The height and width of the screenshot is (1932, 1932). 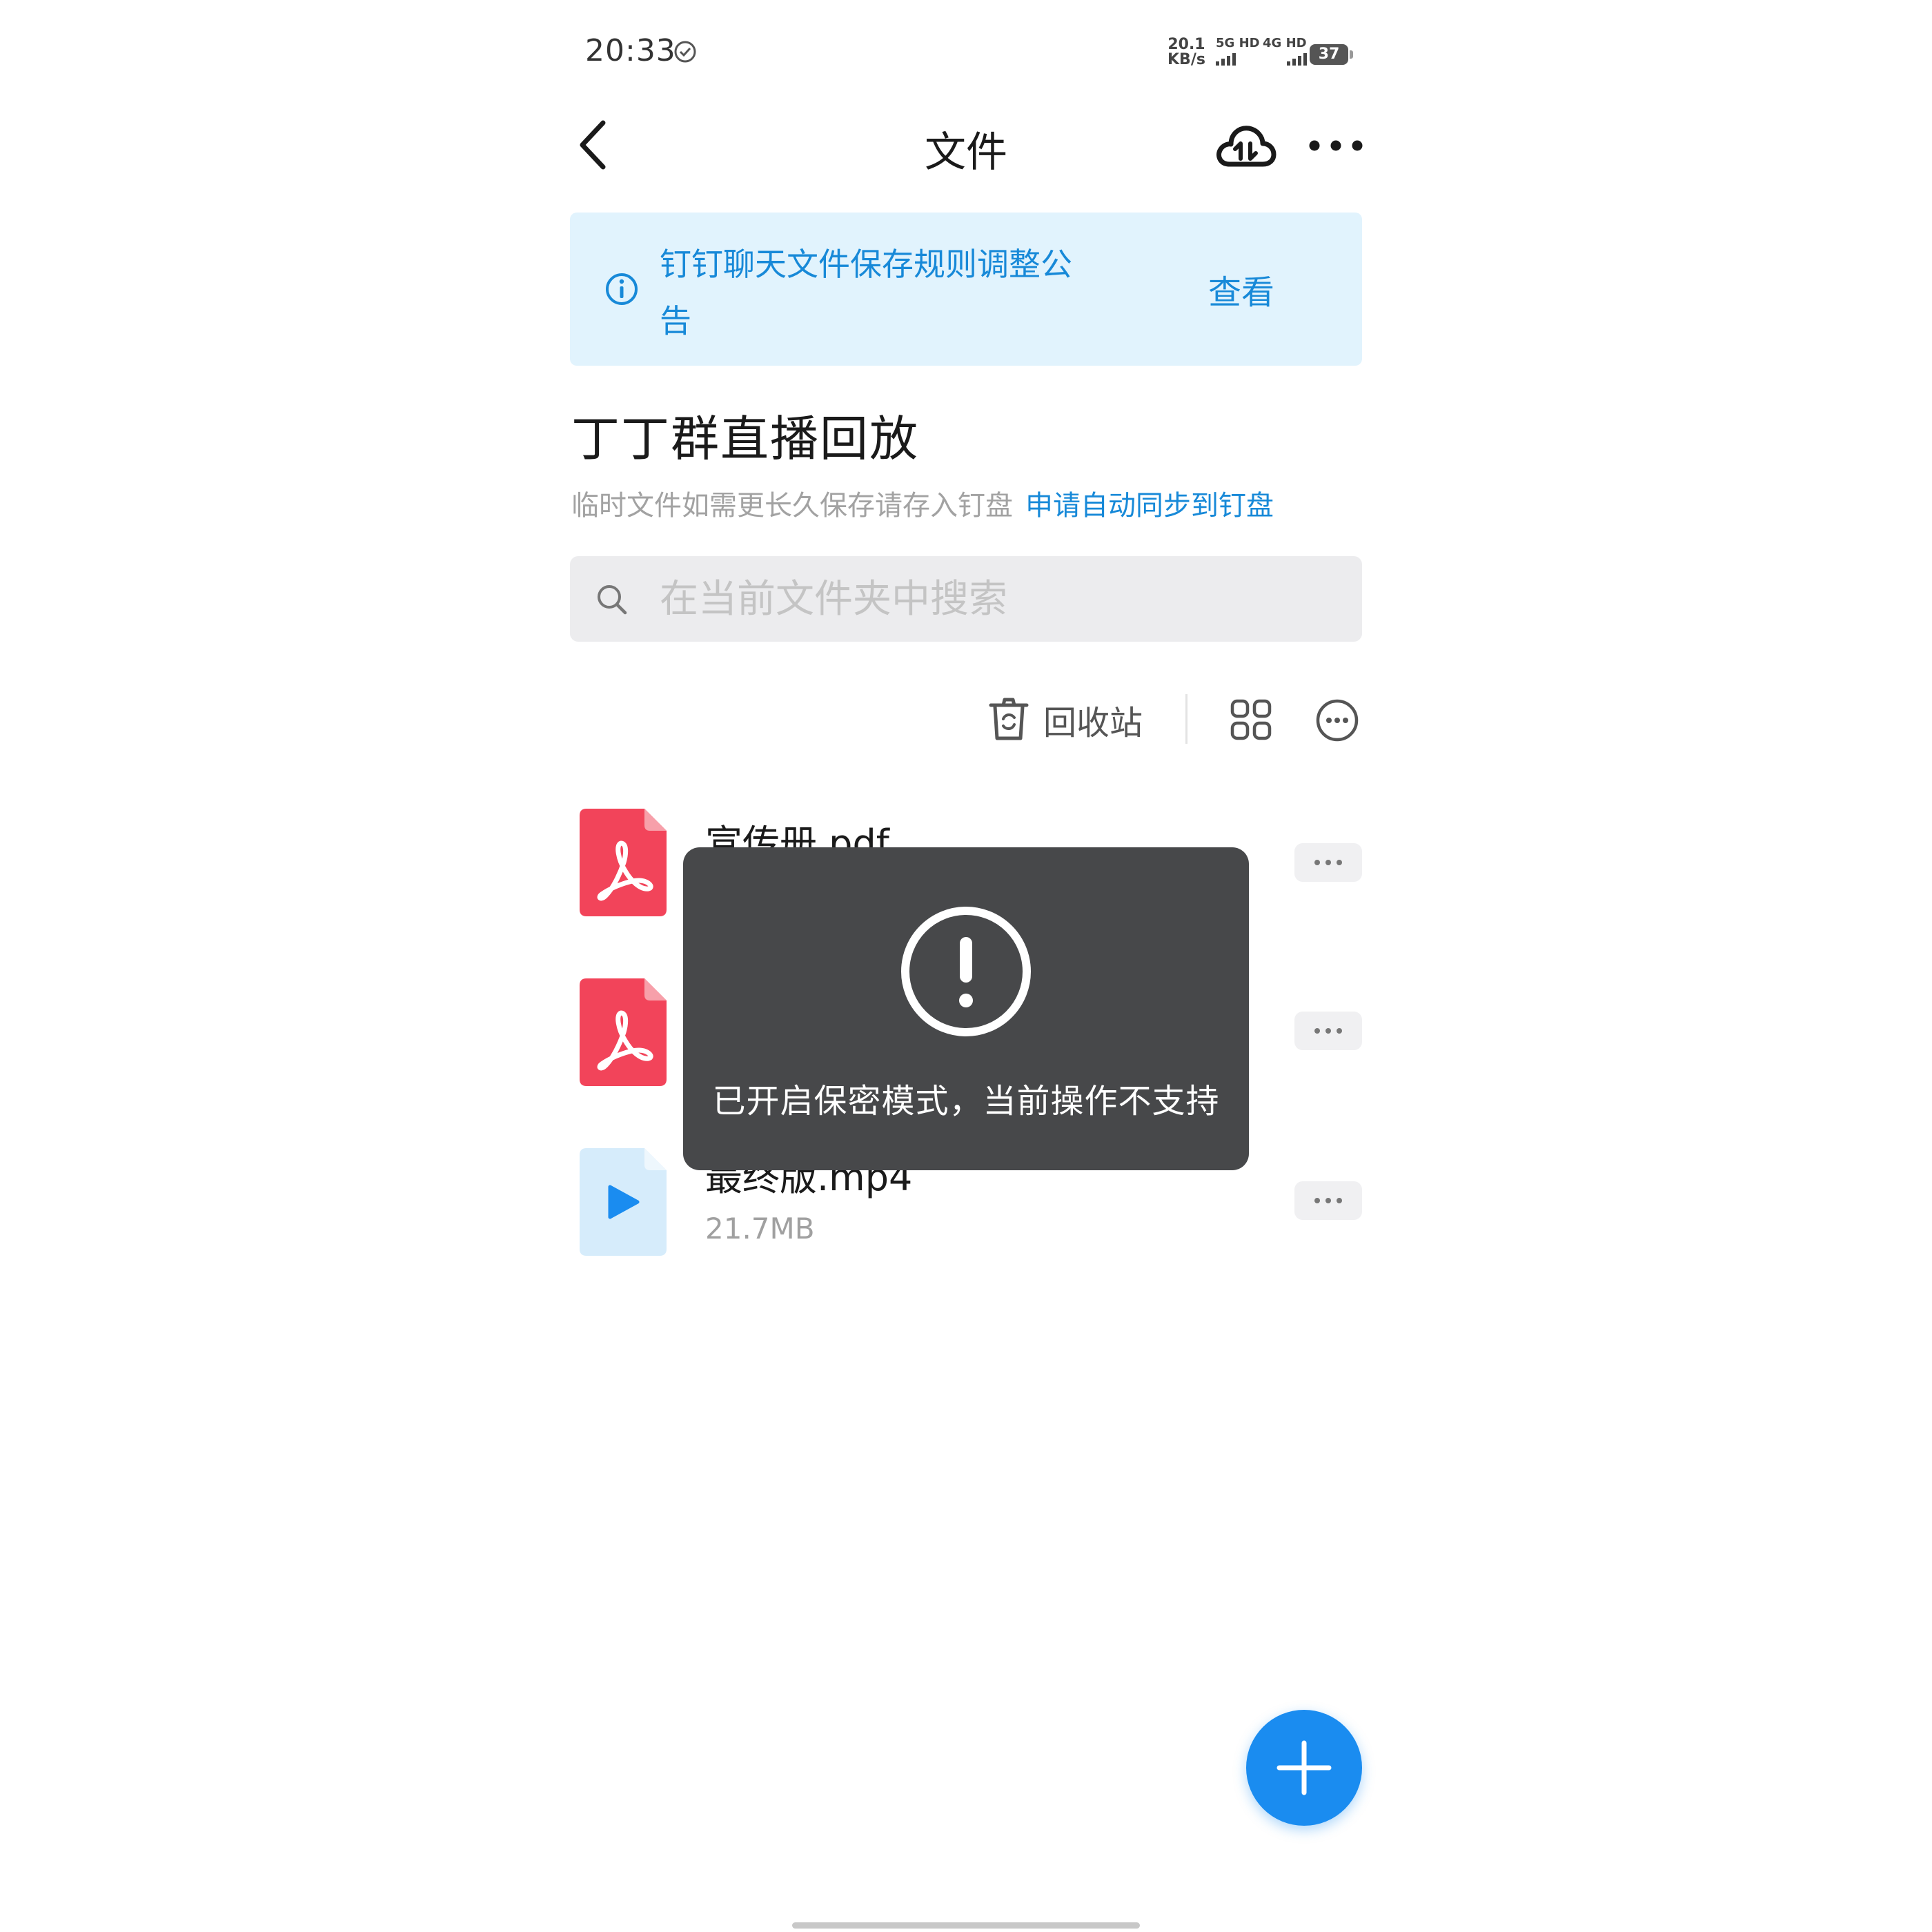 I want to click on file-size: 21.7MB, so click(x=760, y=1228).